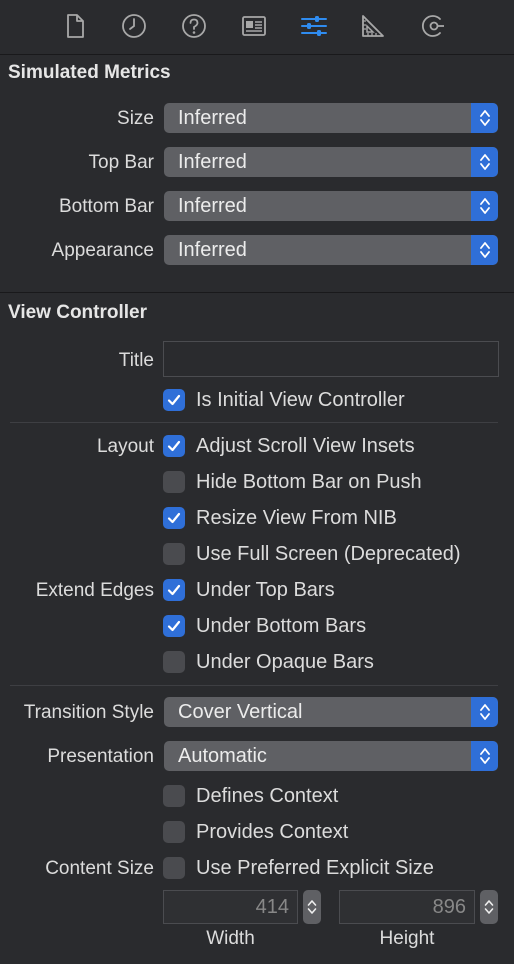  Describe the element at coordinates (94, 590) in the screenshot. I see `extend-edges-label: Extend Edges` at that location.